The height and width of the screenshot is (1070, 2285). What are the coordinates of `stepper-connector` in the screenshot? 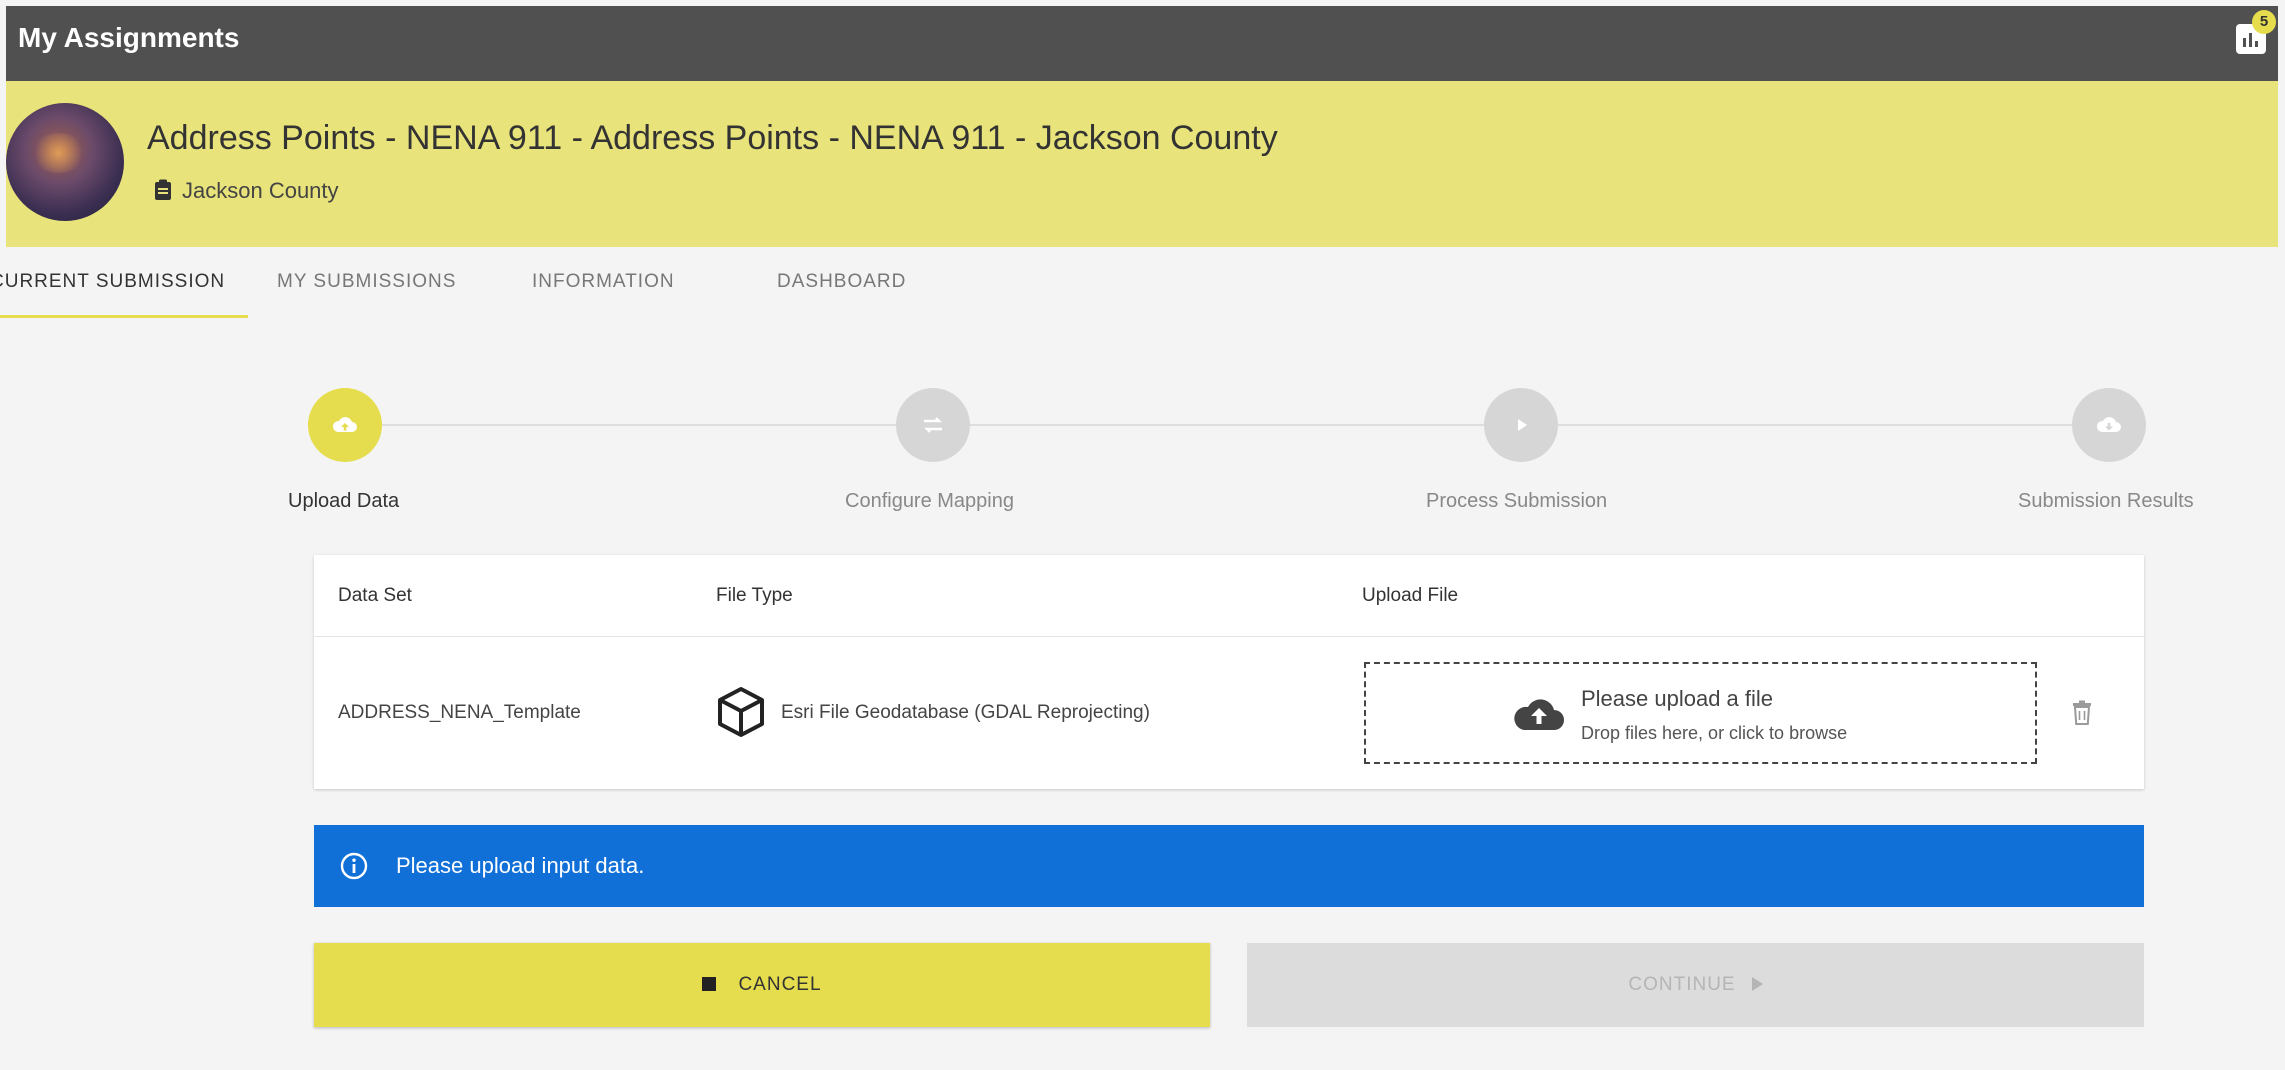 It's located at (1230, 425).